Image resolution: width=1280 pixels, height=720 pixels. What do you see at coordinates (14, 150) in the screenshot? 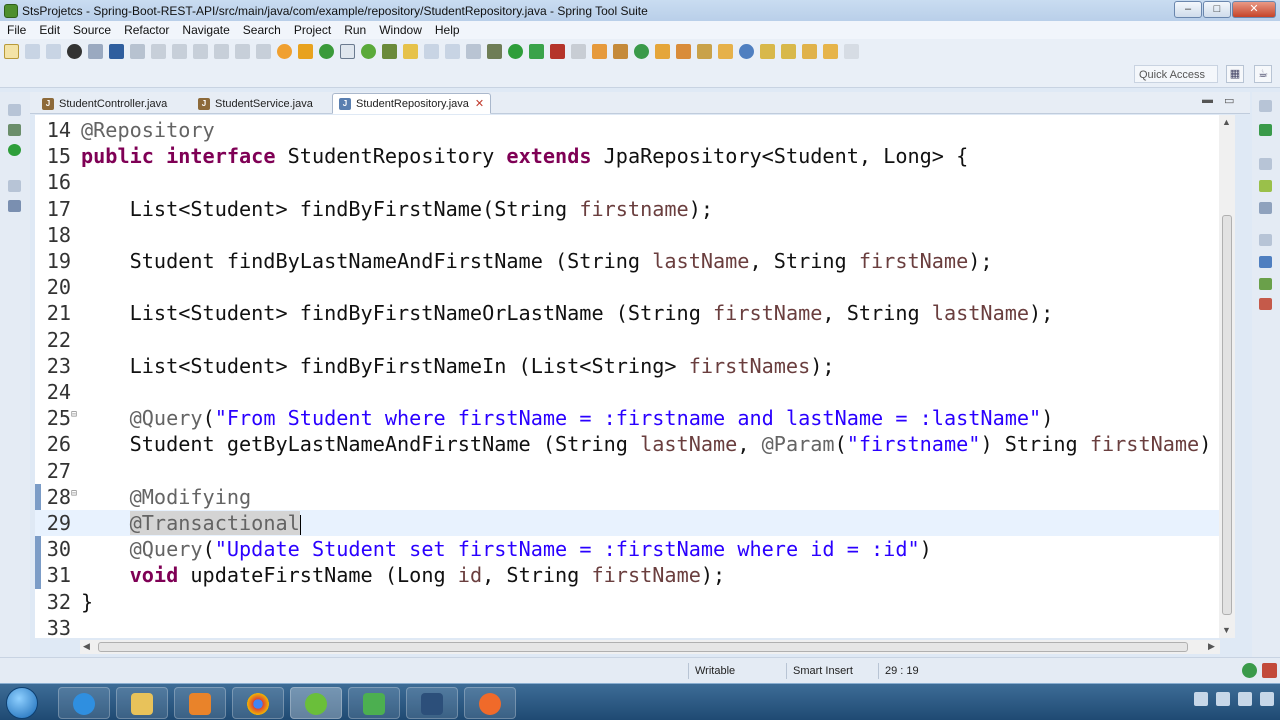
I see `boot-dashboard-icon` at bounding box center [14, 150].